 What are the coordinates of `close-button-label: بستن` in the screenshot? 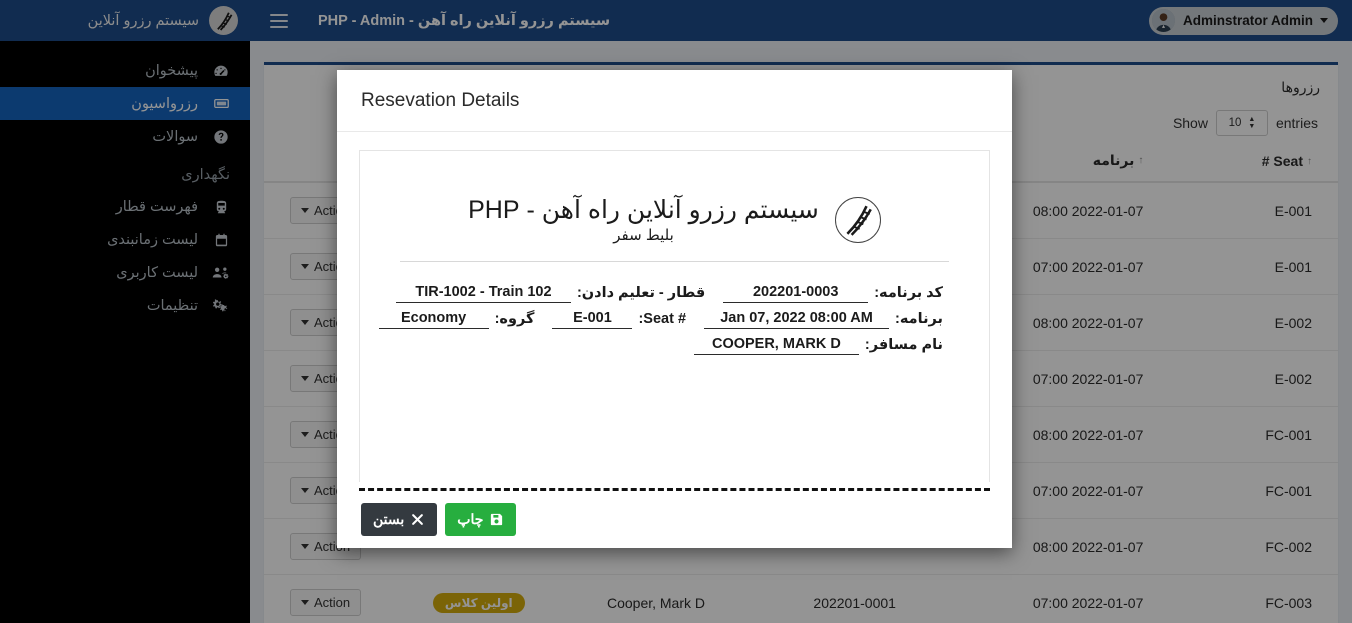 It's located at (389, 519).